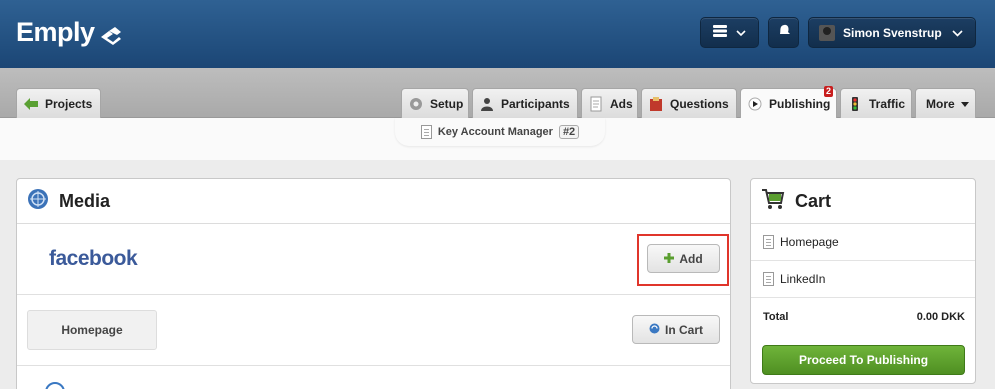 The width and height of the screenshot is (995, 389). What do you see at coordinates (800, 104) in the screenshot?
I see `tab-label: Publishing` at bounding box center [800, 104].